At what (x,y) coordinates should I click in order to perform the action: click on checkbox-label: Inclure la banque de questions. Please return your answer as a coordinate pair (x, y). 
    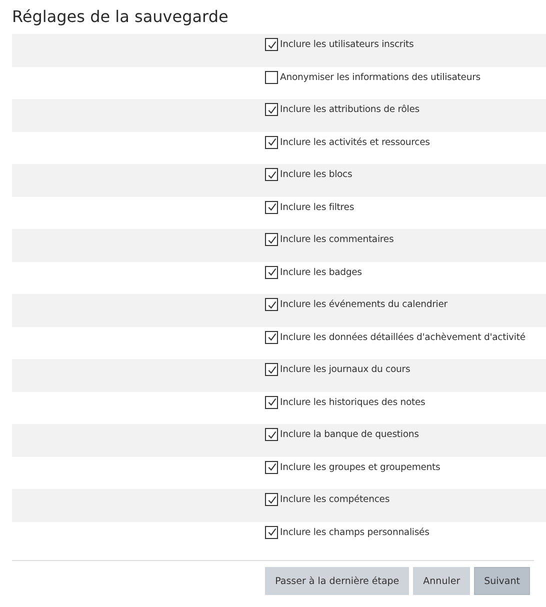
    Looking at the image, I should click on (349, 434).